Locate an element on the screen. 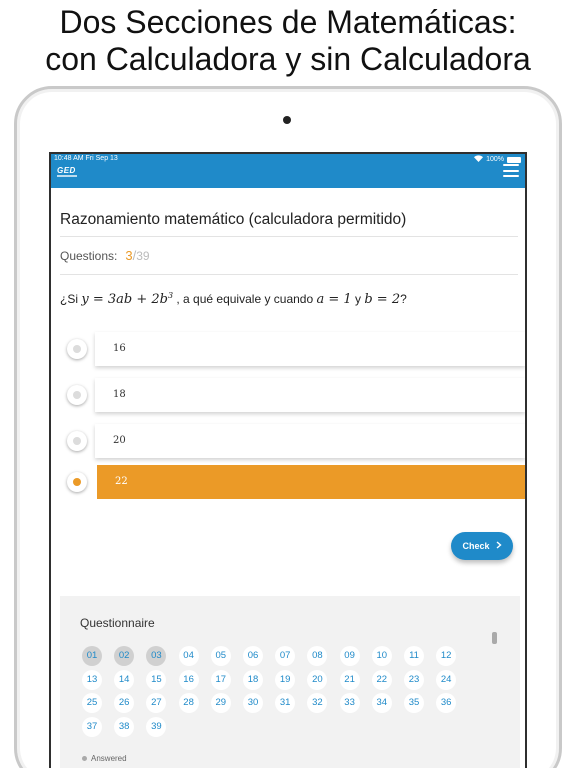 The height and width of the screenshot is (768, 576). question-expression-2: a = 1 is located at coordinates (334, 299).